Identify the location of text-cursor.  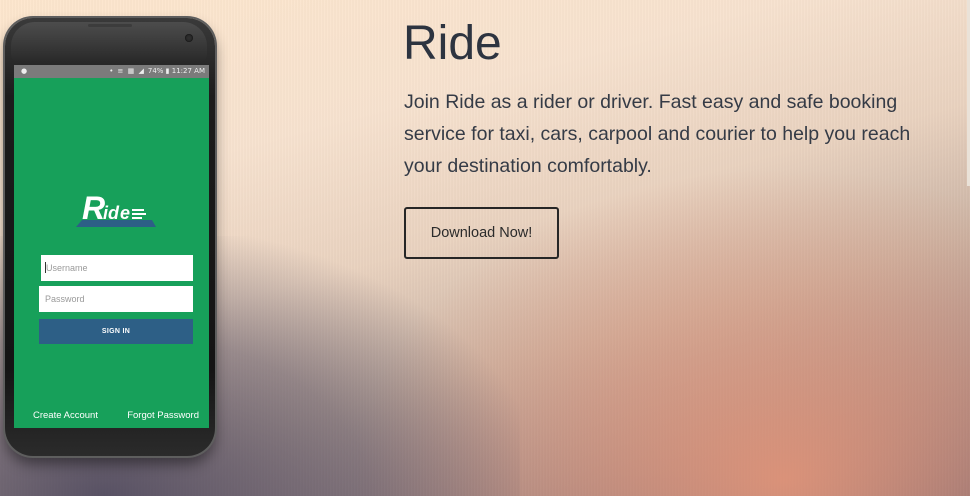
(45, 267).